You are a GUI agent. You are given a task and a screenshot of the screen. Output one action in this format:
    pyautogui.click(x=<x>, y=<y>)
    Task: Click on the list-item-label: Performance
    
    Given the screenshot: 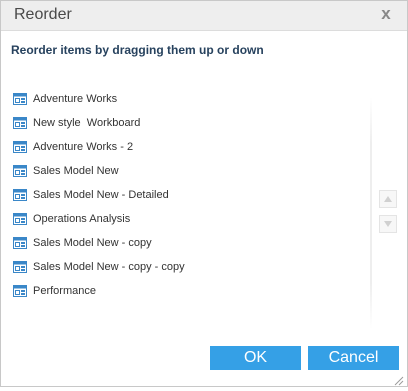 What is the action you would take?
    pyautogui.click(x=64, y=291)
    